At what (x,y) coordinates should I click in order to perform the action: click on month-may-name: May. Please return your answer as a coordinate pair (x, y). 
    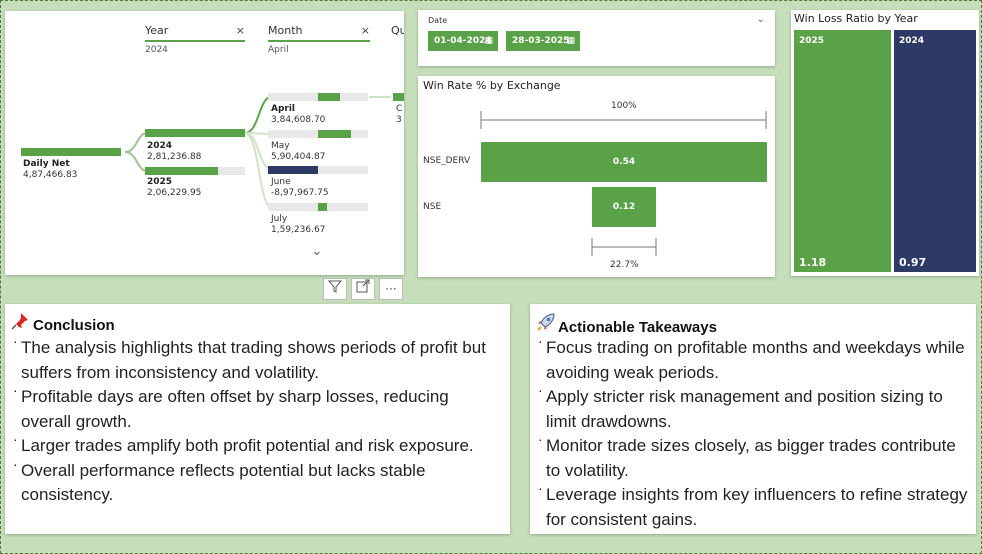
    Looking at the image, I should click on (280, 146).